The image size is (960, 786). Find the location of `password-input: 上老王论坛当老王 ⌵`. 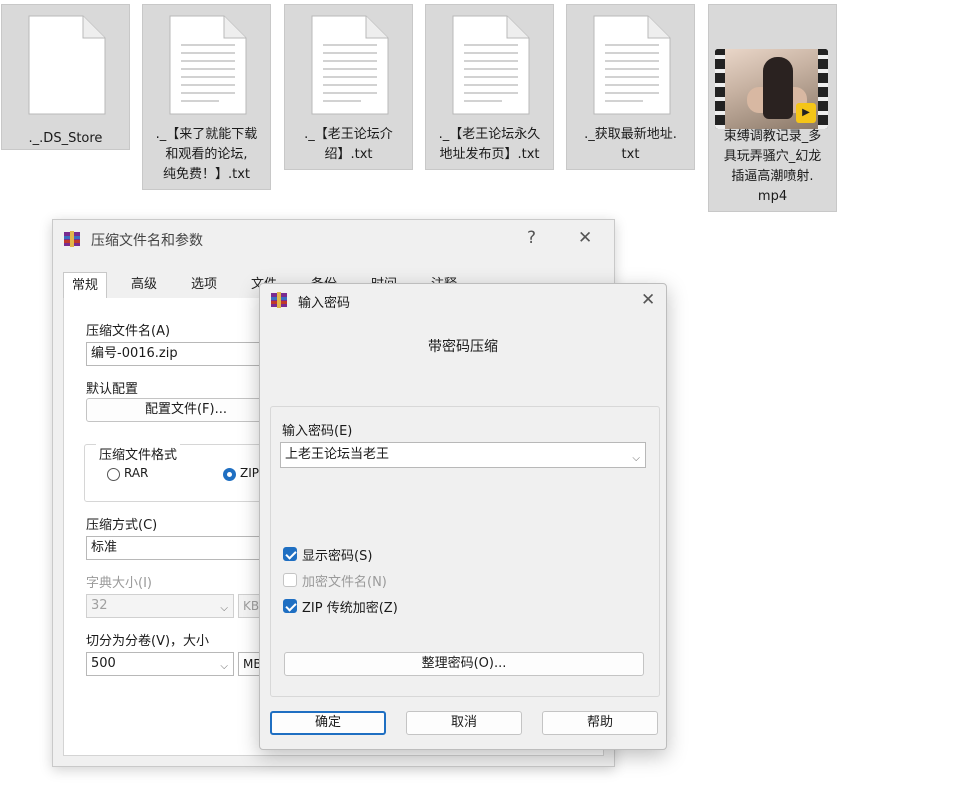

password-input: 上老王论坛当老王 ⌵ is located at coordinates (463, 455).